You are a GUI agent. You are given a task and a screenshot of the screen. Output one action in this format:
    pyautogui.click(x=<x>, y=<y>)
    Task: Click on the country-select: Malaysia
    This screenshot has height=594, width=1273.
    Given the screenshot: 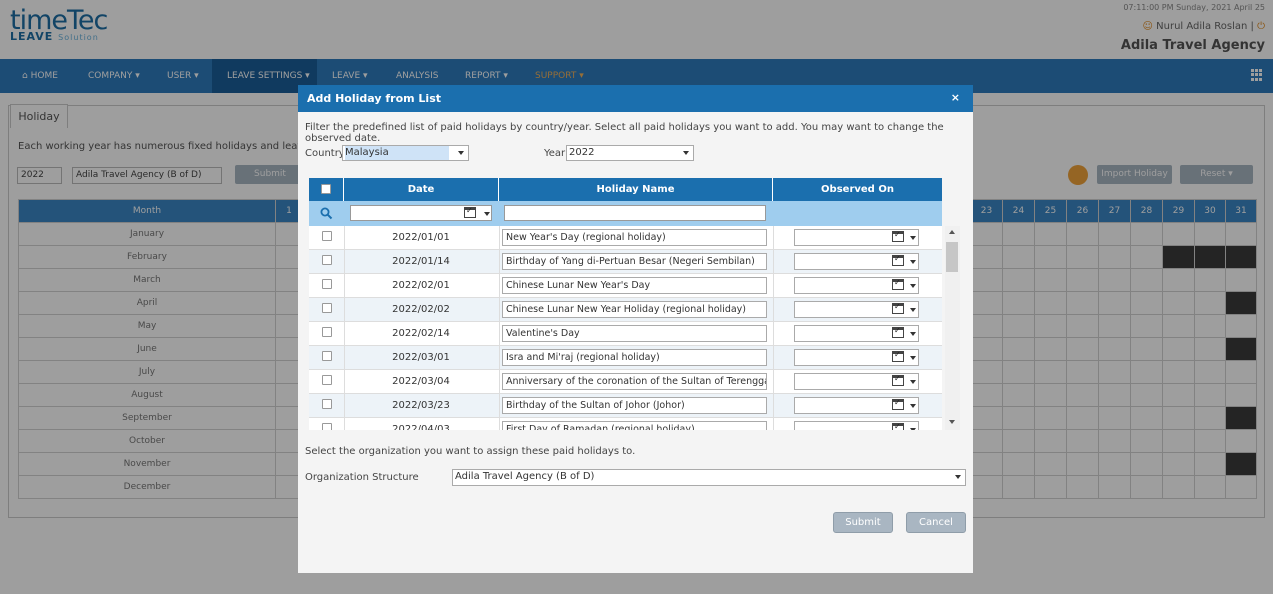 What is the action you would take?
    pyautogui.click(x=405, y=153)
    